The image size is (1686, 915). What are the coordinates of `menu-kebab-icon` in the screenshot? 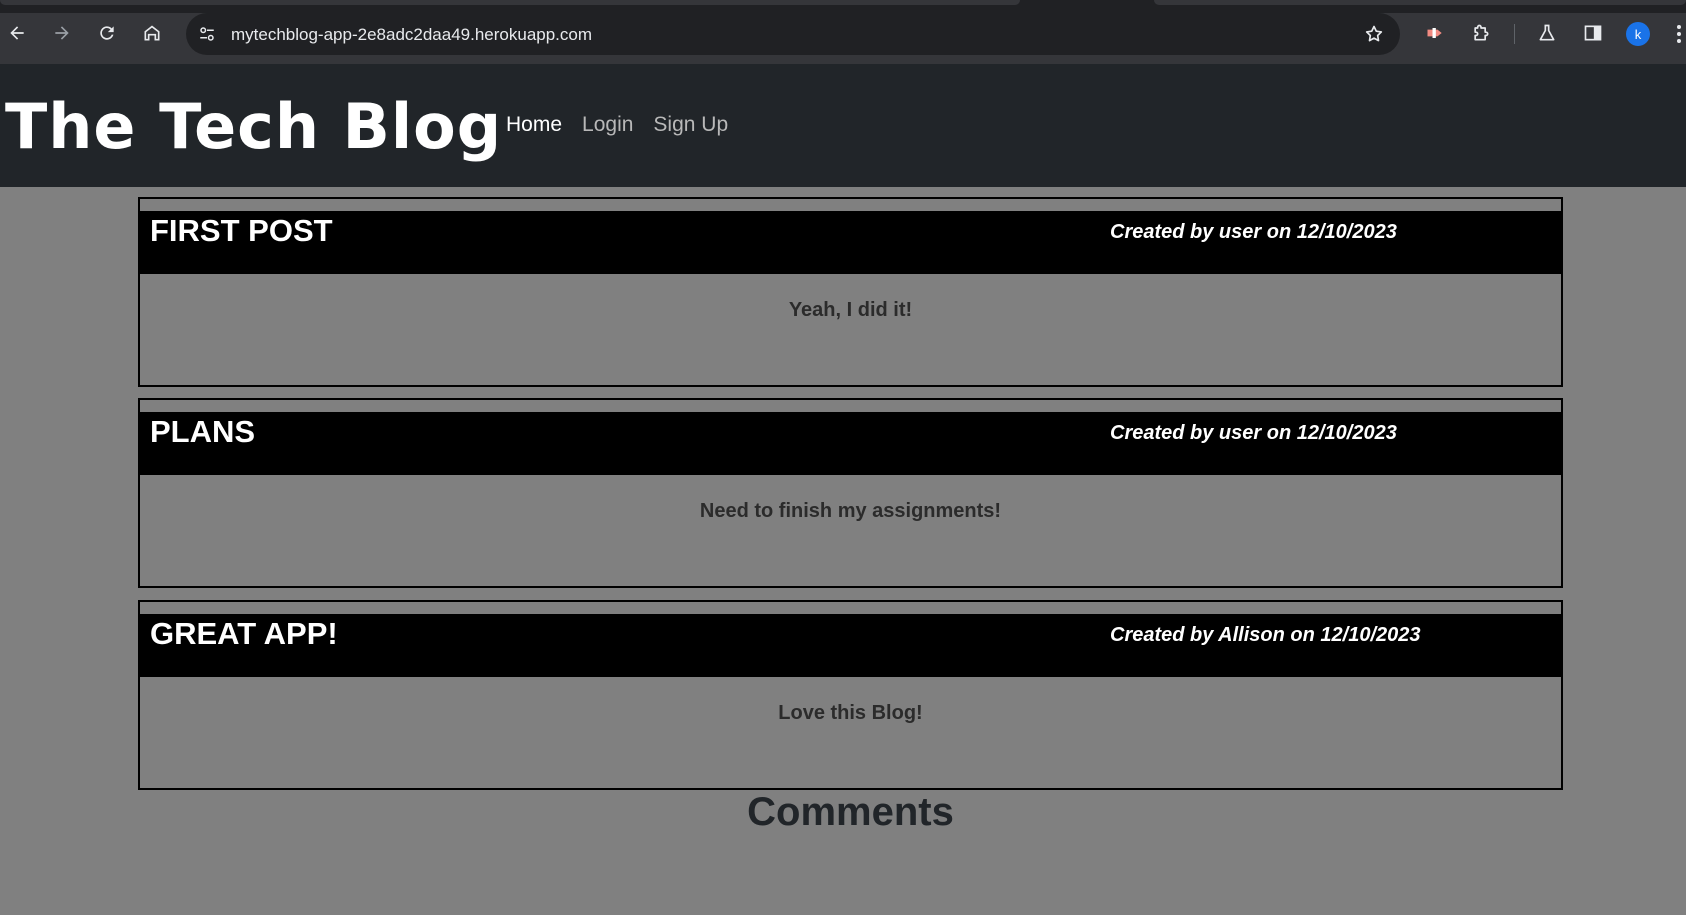 It's located at (1679, 34).